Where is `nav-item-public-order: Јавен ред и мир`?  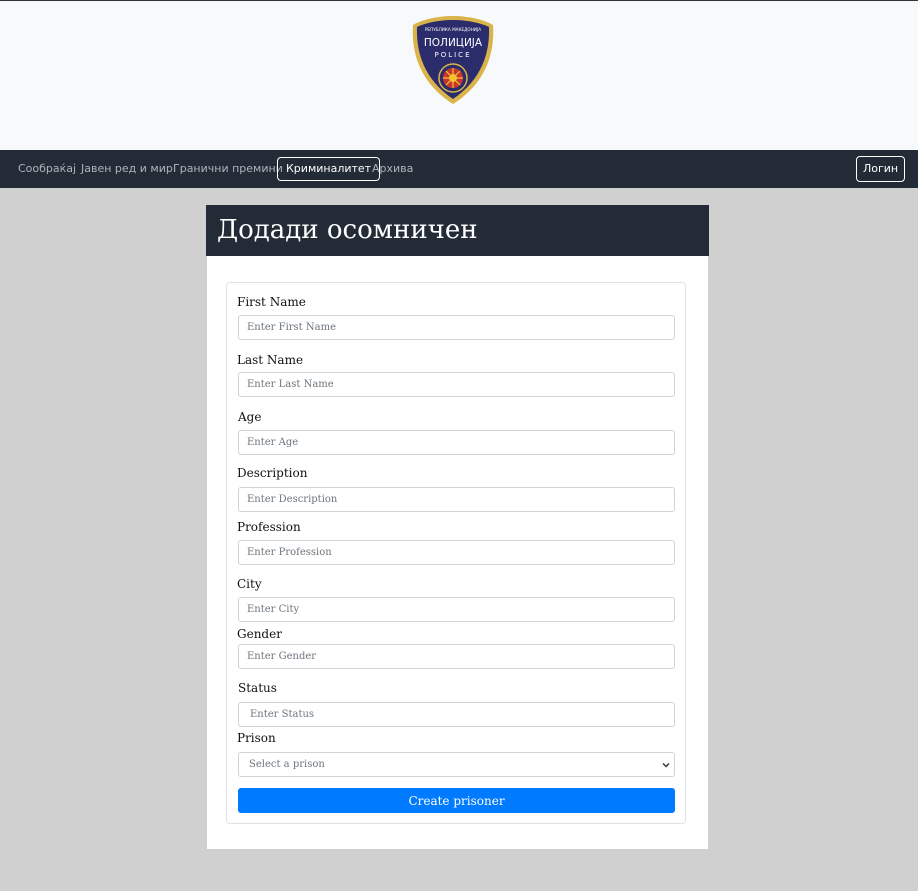
nav-item-public-order: Јавен ред и мир is located at coordinates (127, 169).